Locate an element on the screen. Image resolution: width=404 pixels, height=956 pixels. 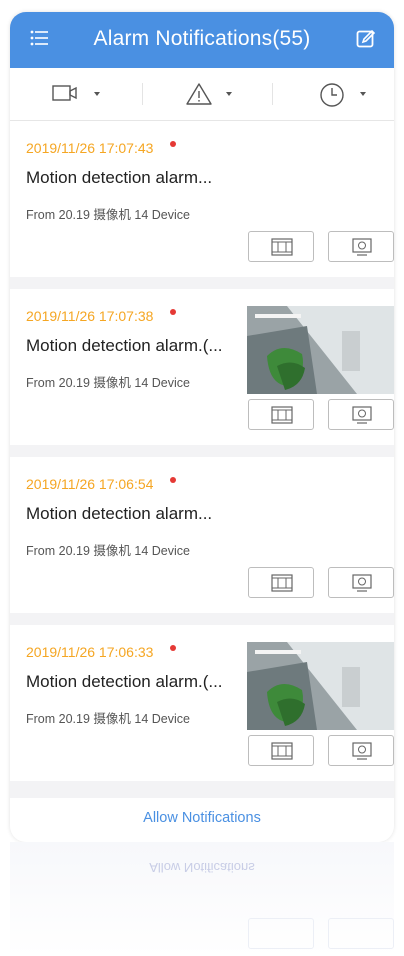
app-header: Alarm Notifications(55) is located at coordinates (202, 40).